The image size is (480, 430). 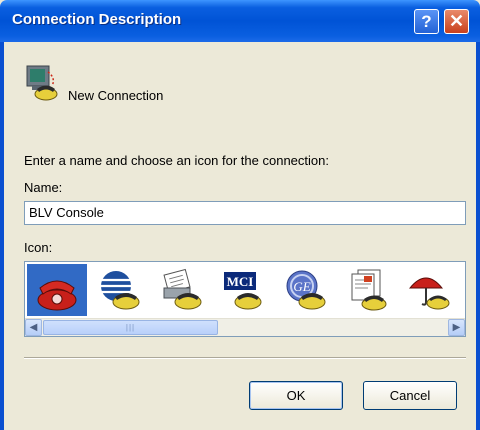 I want to click on icon-option-red-phone, so click(x=57, y=290).